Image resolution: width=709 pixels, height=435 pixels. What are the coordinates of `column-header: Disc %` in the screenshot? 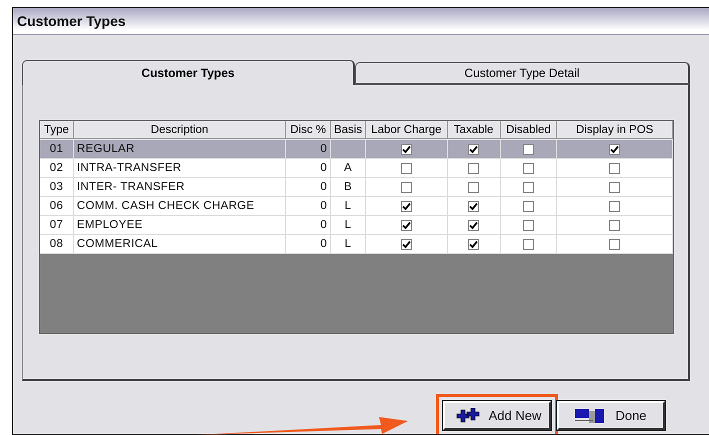 It's located at (309, 130).